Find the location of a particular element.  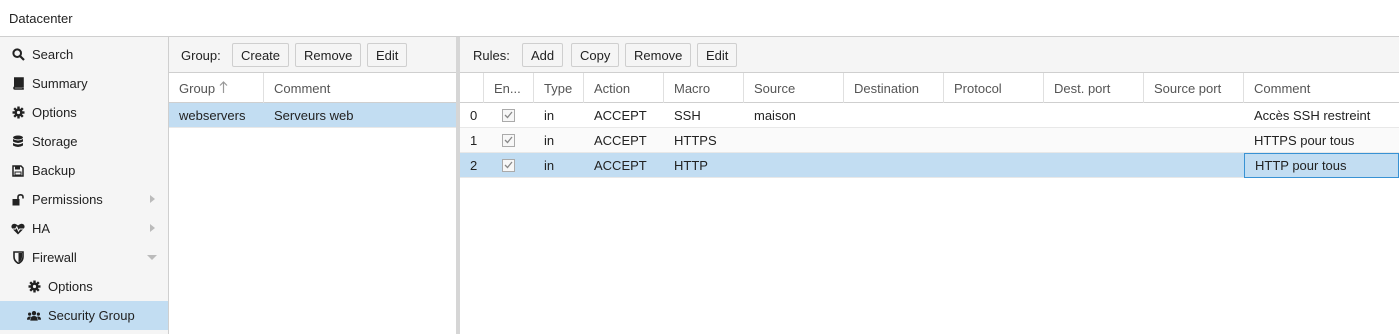

rule-source-cell: maison is located at coordinates (775, 115).